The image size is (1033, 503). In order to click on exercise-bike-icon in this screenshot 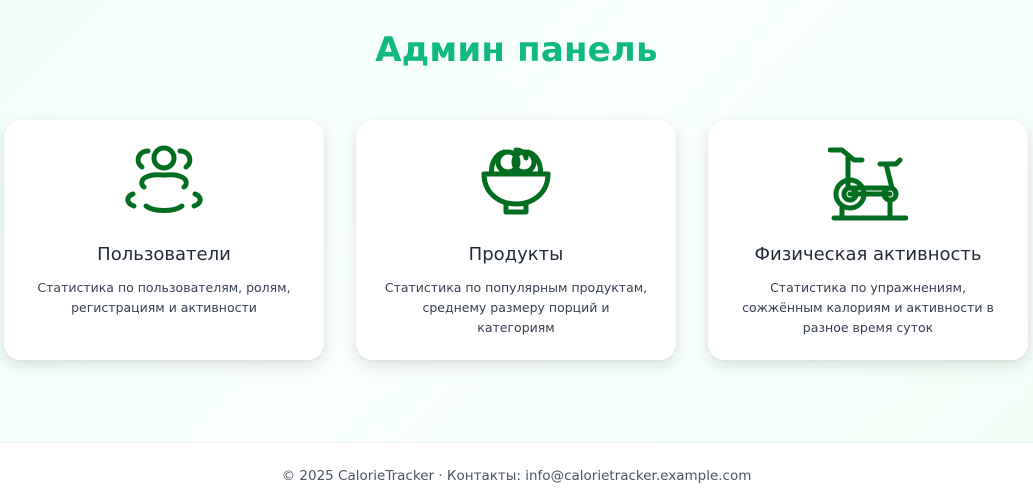, I will do `click(868, 184)`.